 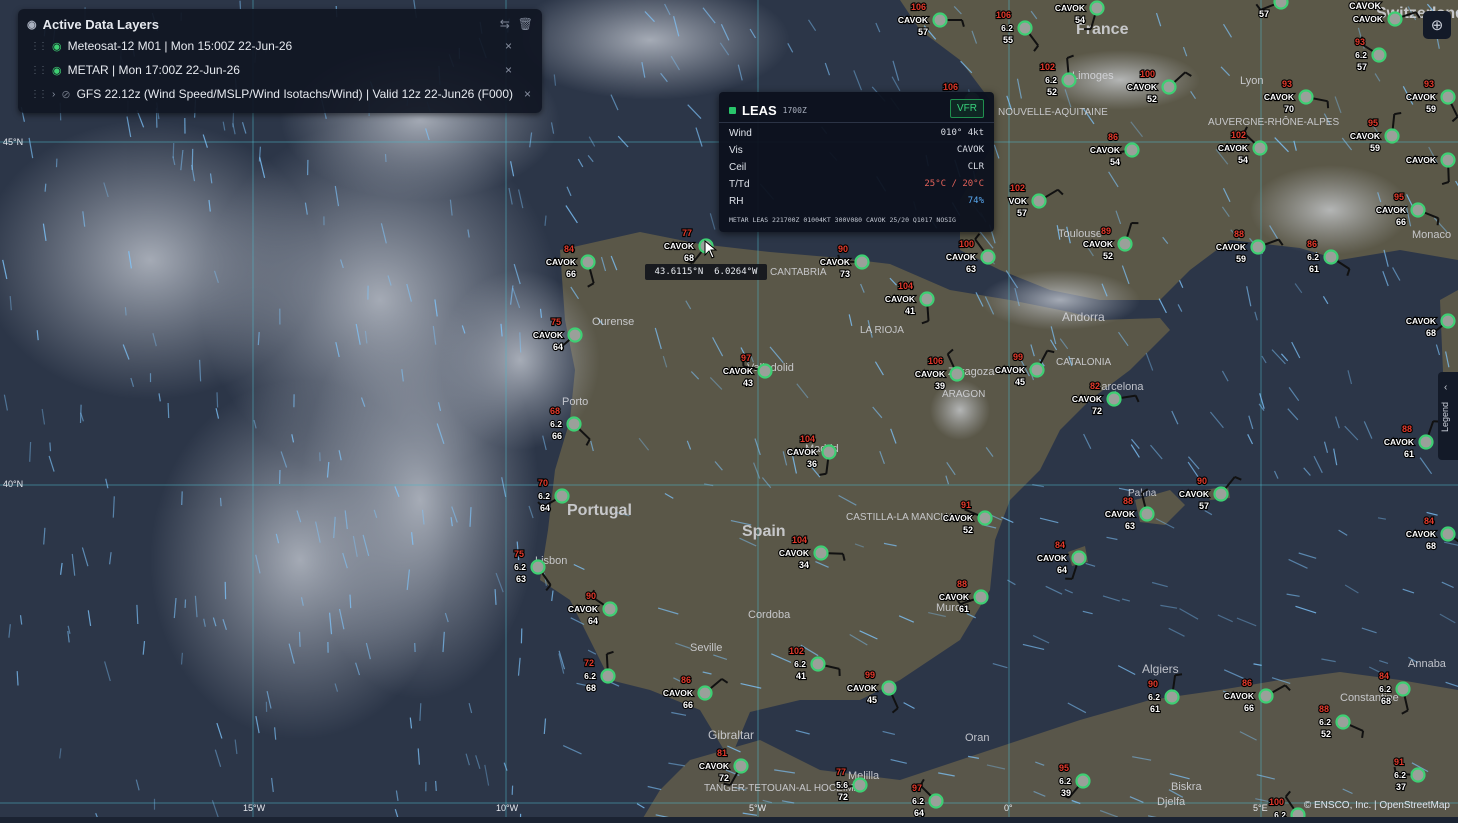 I want to click on temperature-label: 97, so click(x=746, y=358).